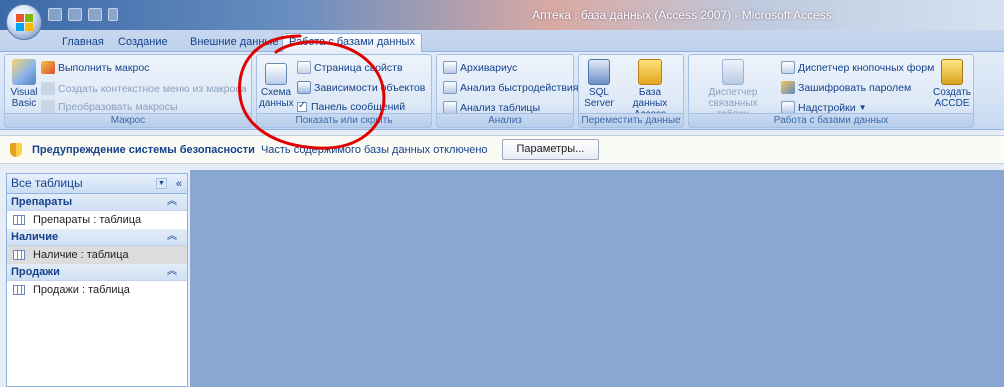  I want to click on encrypt-password-button: Зашифровать паролем, so click(846, 87).